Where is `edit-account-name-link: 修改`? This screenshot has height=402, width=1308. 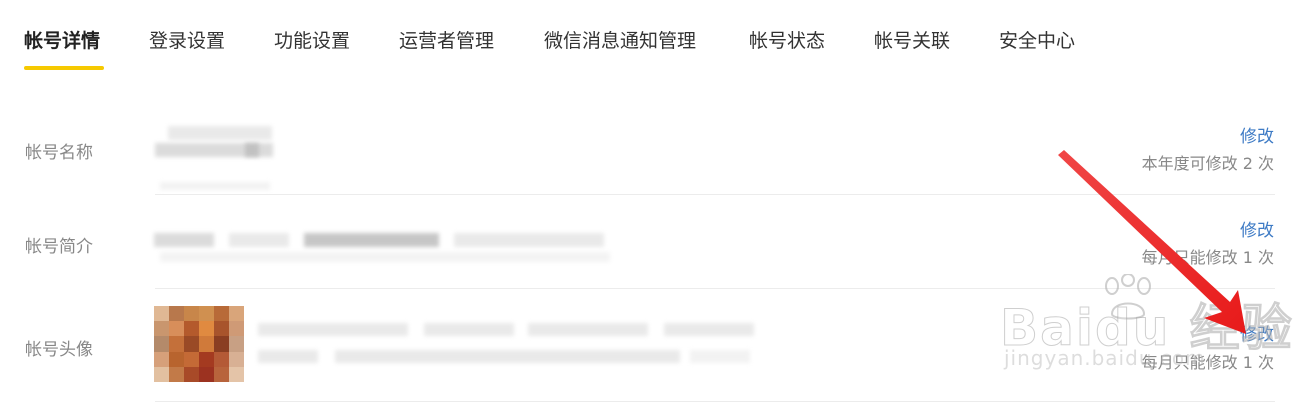
edit-account-name-link: 修改 is located at coordinates (1257, 134).